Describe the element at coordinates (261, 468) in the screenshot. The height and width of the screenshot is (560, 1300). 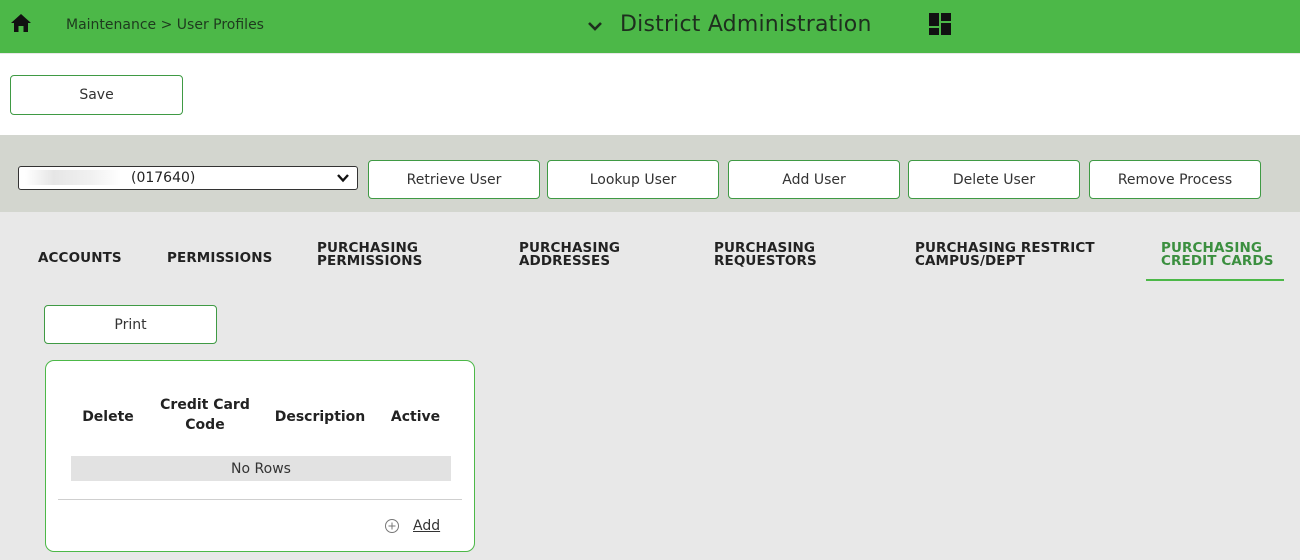
I see `empty-table-message: No Rows` at that location.